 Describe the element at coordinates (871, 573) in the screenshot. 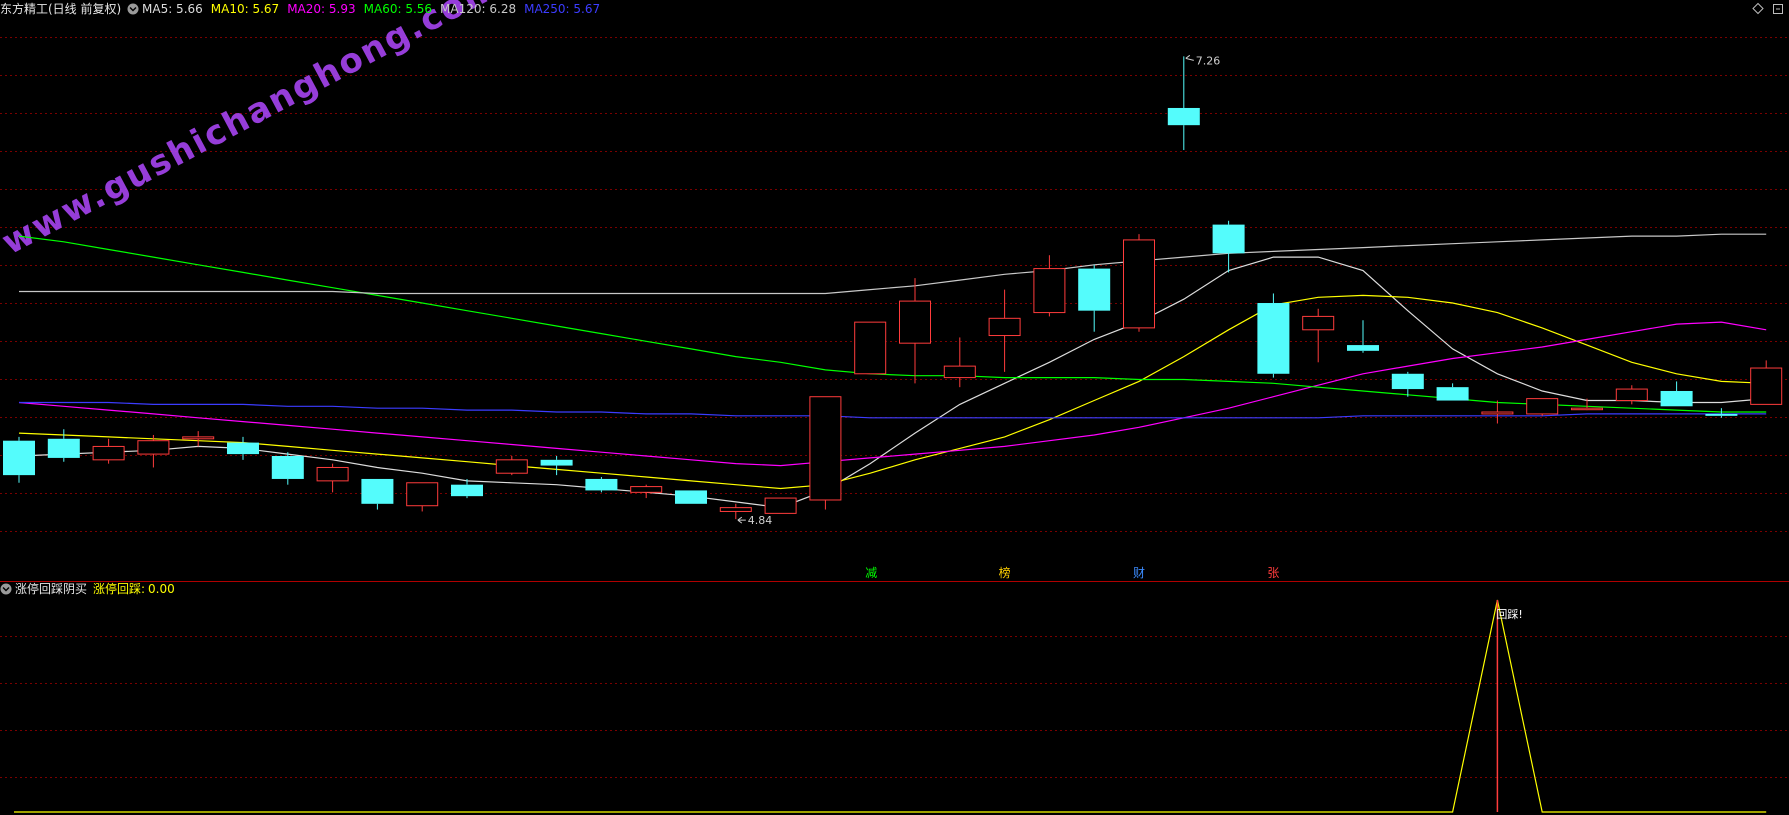

I see `event-marker: 减` at that location.